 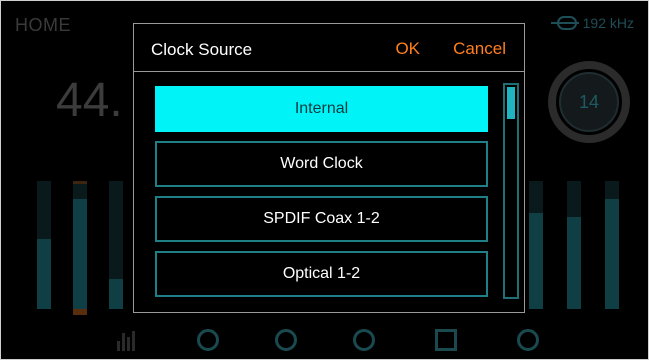 I want to click on settings-gear-icon, so click(x=528, y=340).